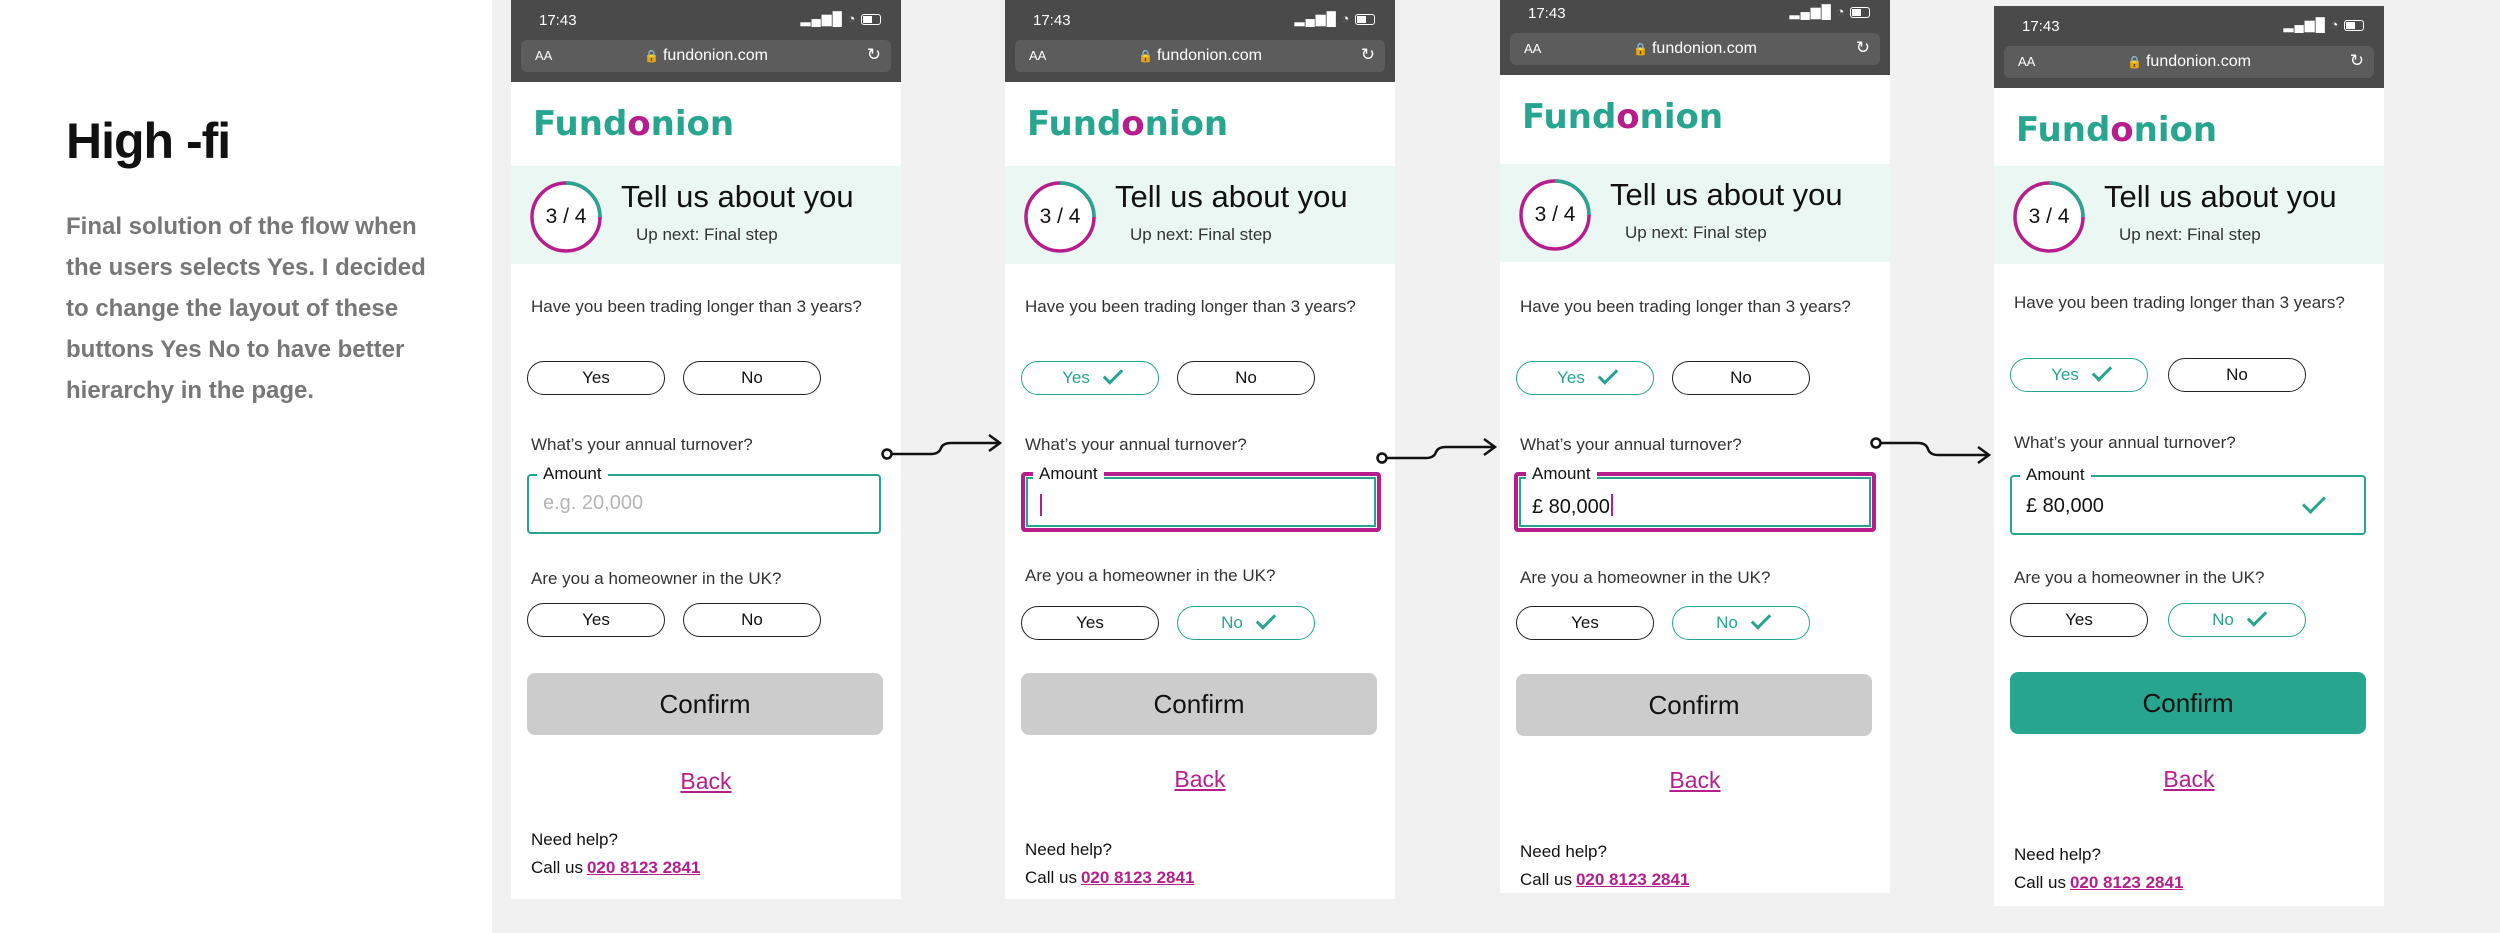  What do you see at coordinates (1041, 505) in the screenshot?
I see `text-caret` at bounding box center [1041, 505].